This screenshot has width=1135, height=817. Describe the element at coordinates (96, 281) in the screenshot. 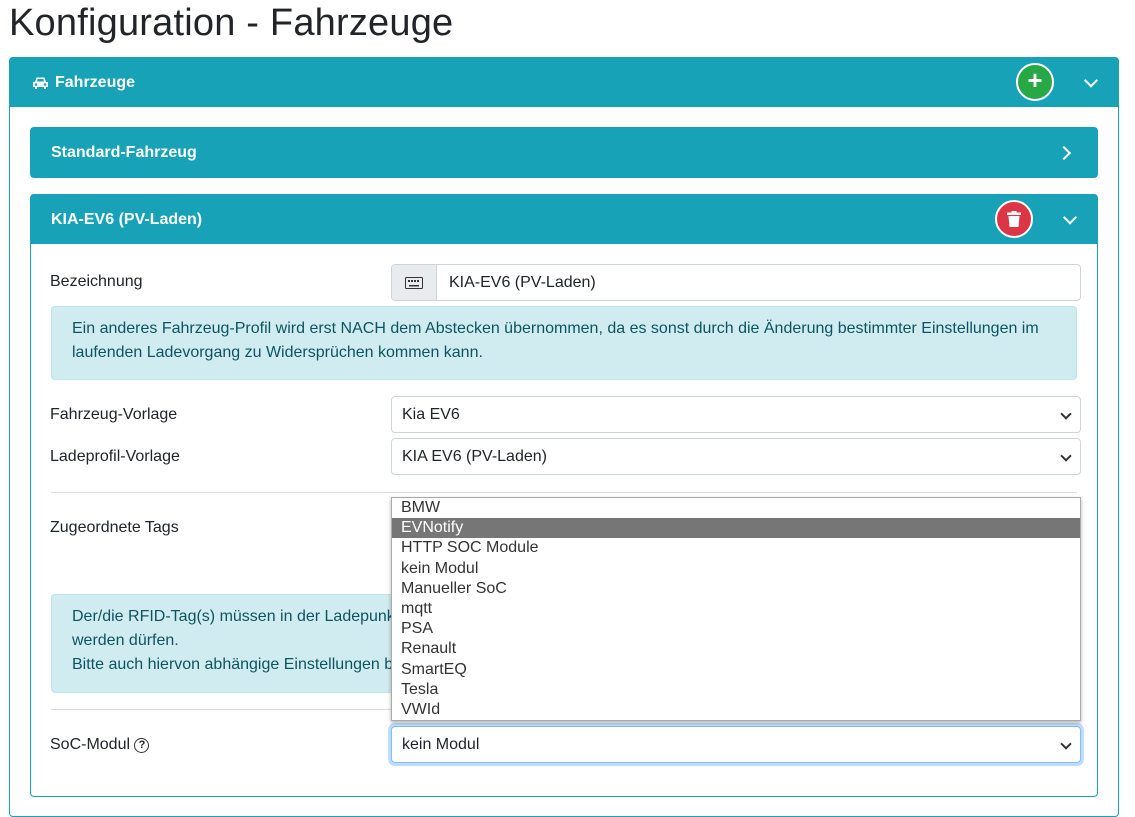

I see `name-label: Bezeichnung` at that location.